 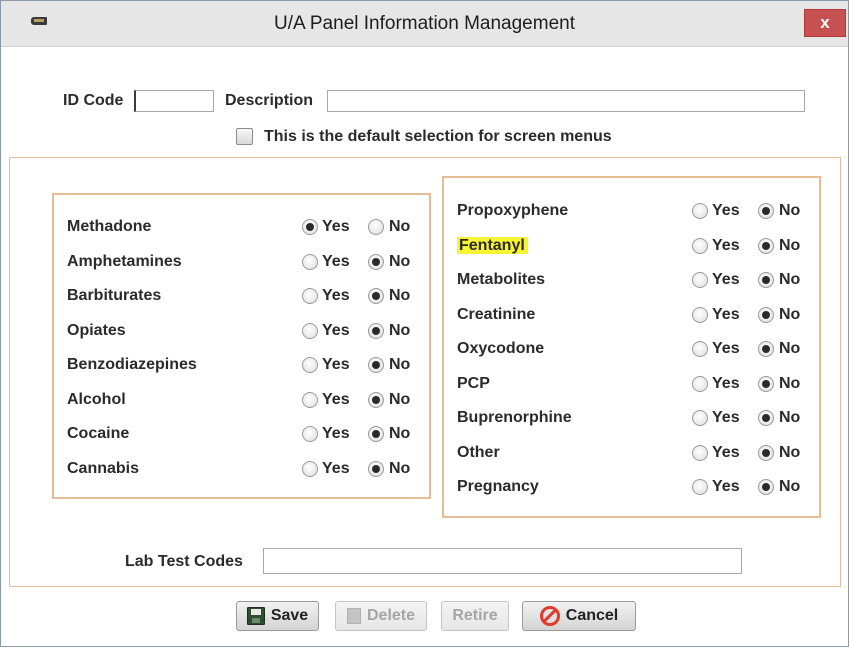 I want to click on radio-yes-creatinine, so click(x=700, y=314).